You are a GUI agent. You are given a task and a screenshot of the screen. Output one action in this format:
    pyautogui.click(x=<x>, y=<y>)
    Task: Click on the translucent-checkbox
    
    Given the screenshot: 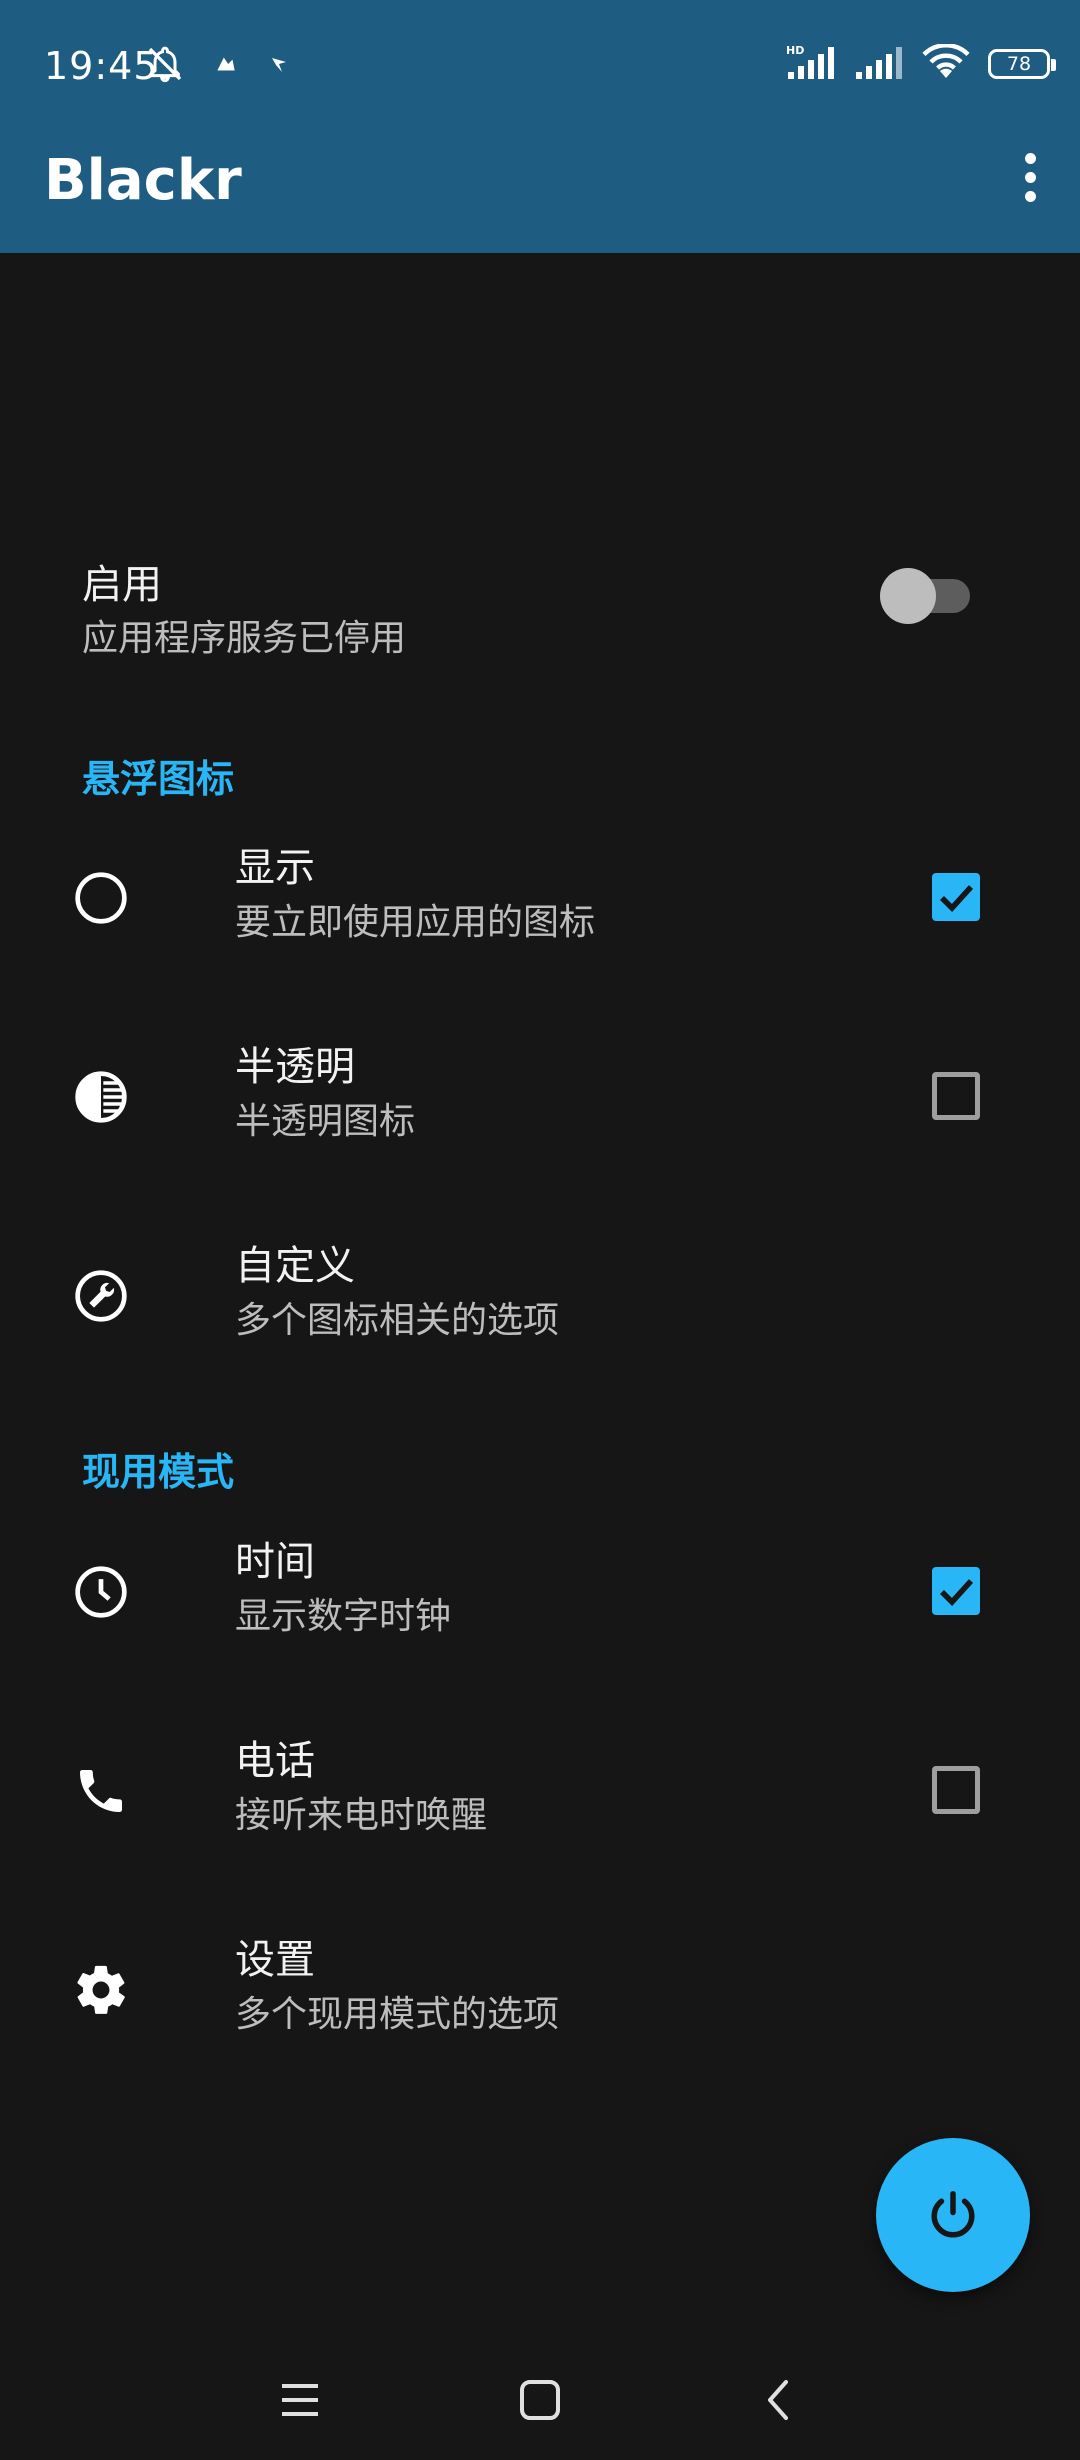 What is the action you would take?
    pyautogui.click(x=956, y=1096)
    